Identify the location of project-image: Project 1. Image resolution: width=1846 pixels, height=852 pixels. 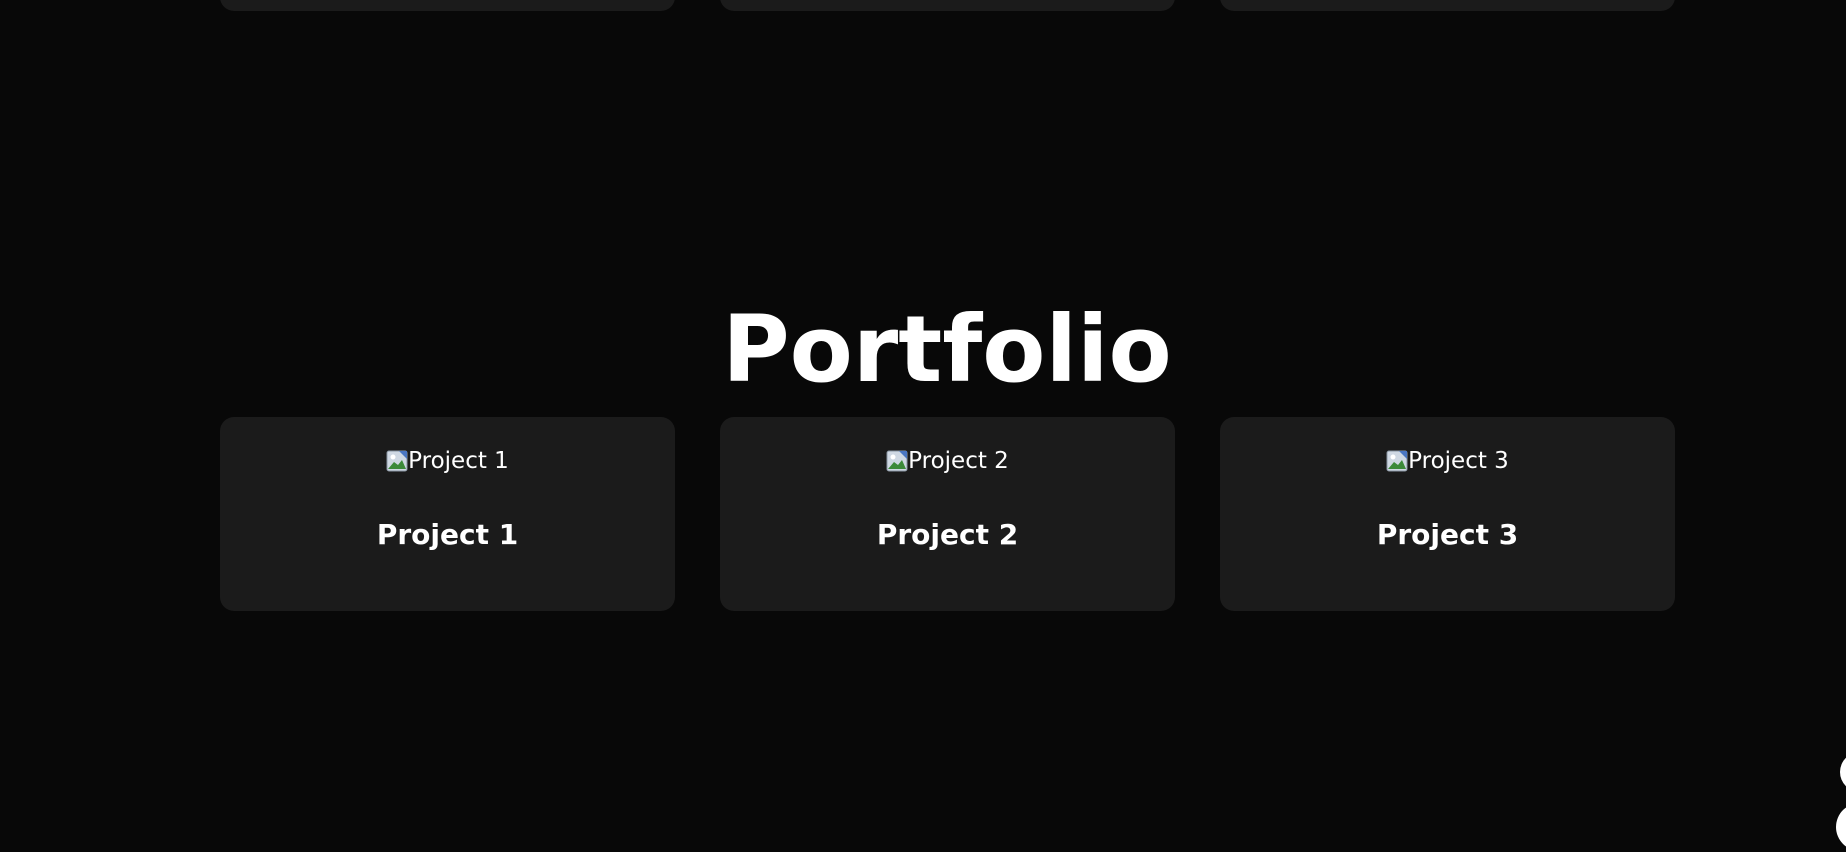
(447, 461).